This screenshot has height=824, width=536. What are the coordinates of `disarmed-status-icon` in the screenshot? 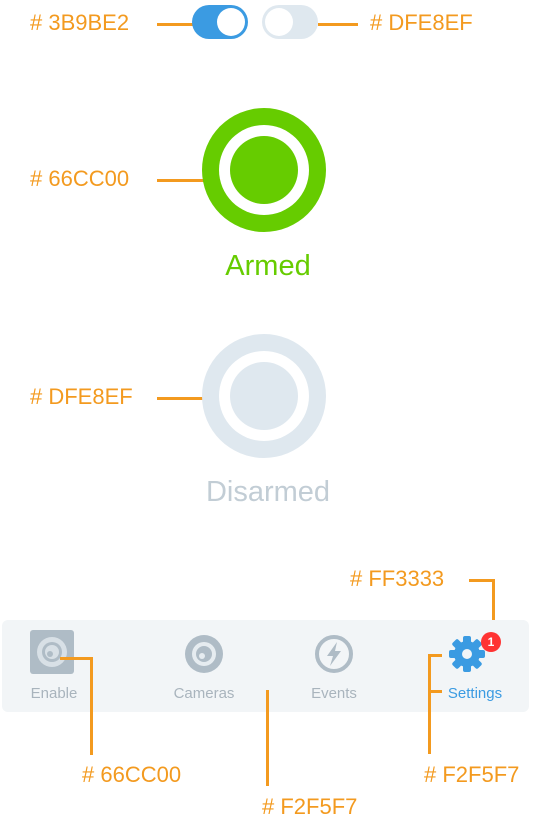 It's located at (264, 396).